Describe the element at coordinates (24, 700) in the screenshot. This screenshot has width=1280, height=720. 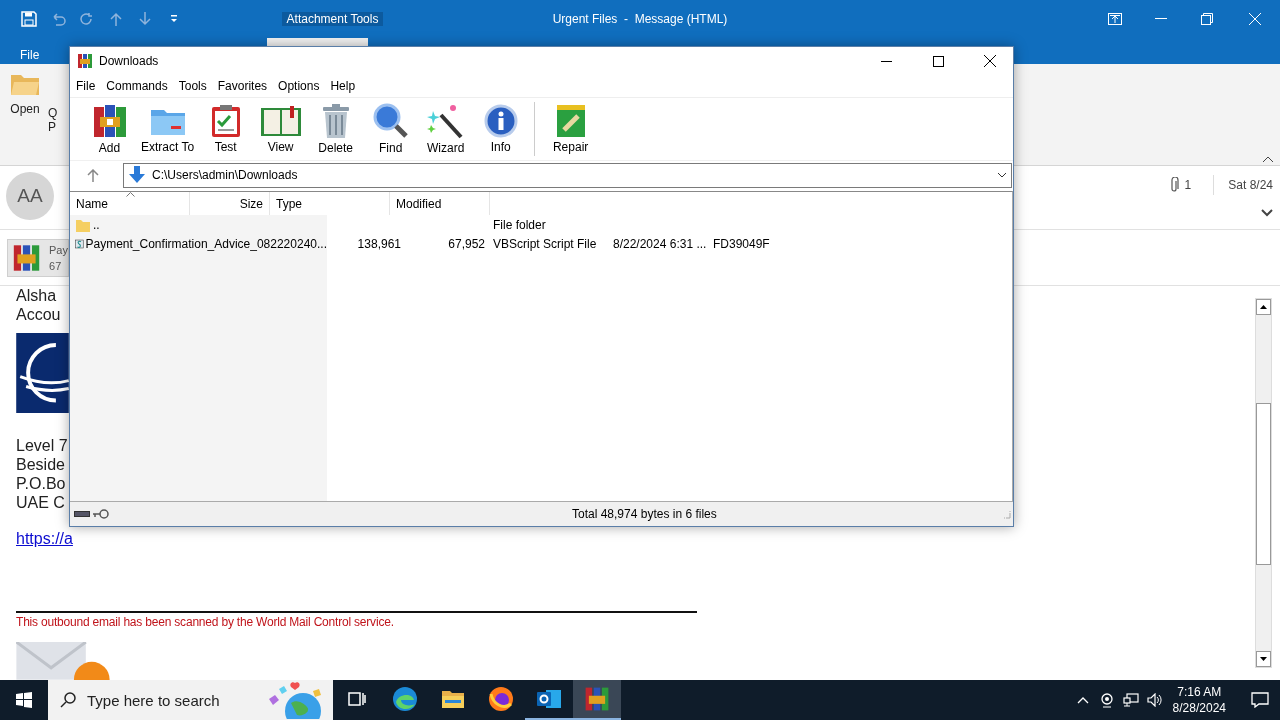
I see `start-icon` at that location.